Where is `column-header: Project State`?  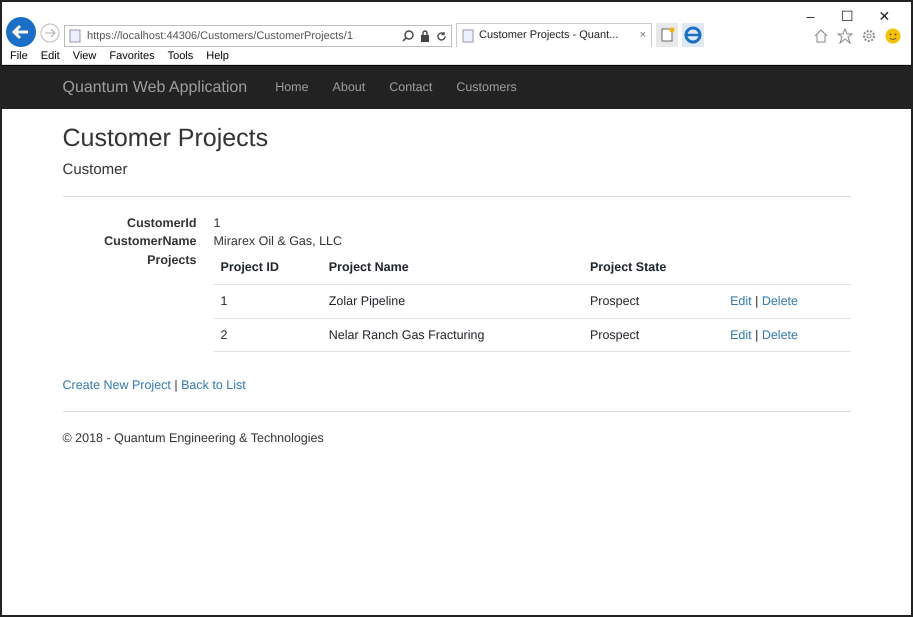
column-header: Project State is located at coordinates (653, 267).